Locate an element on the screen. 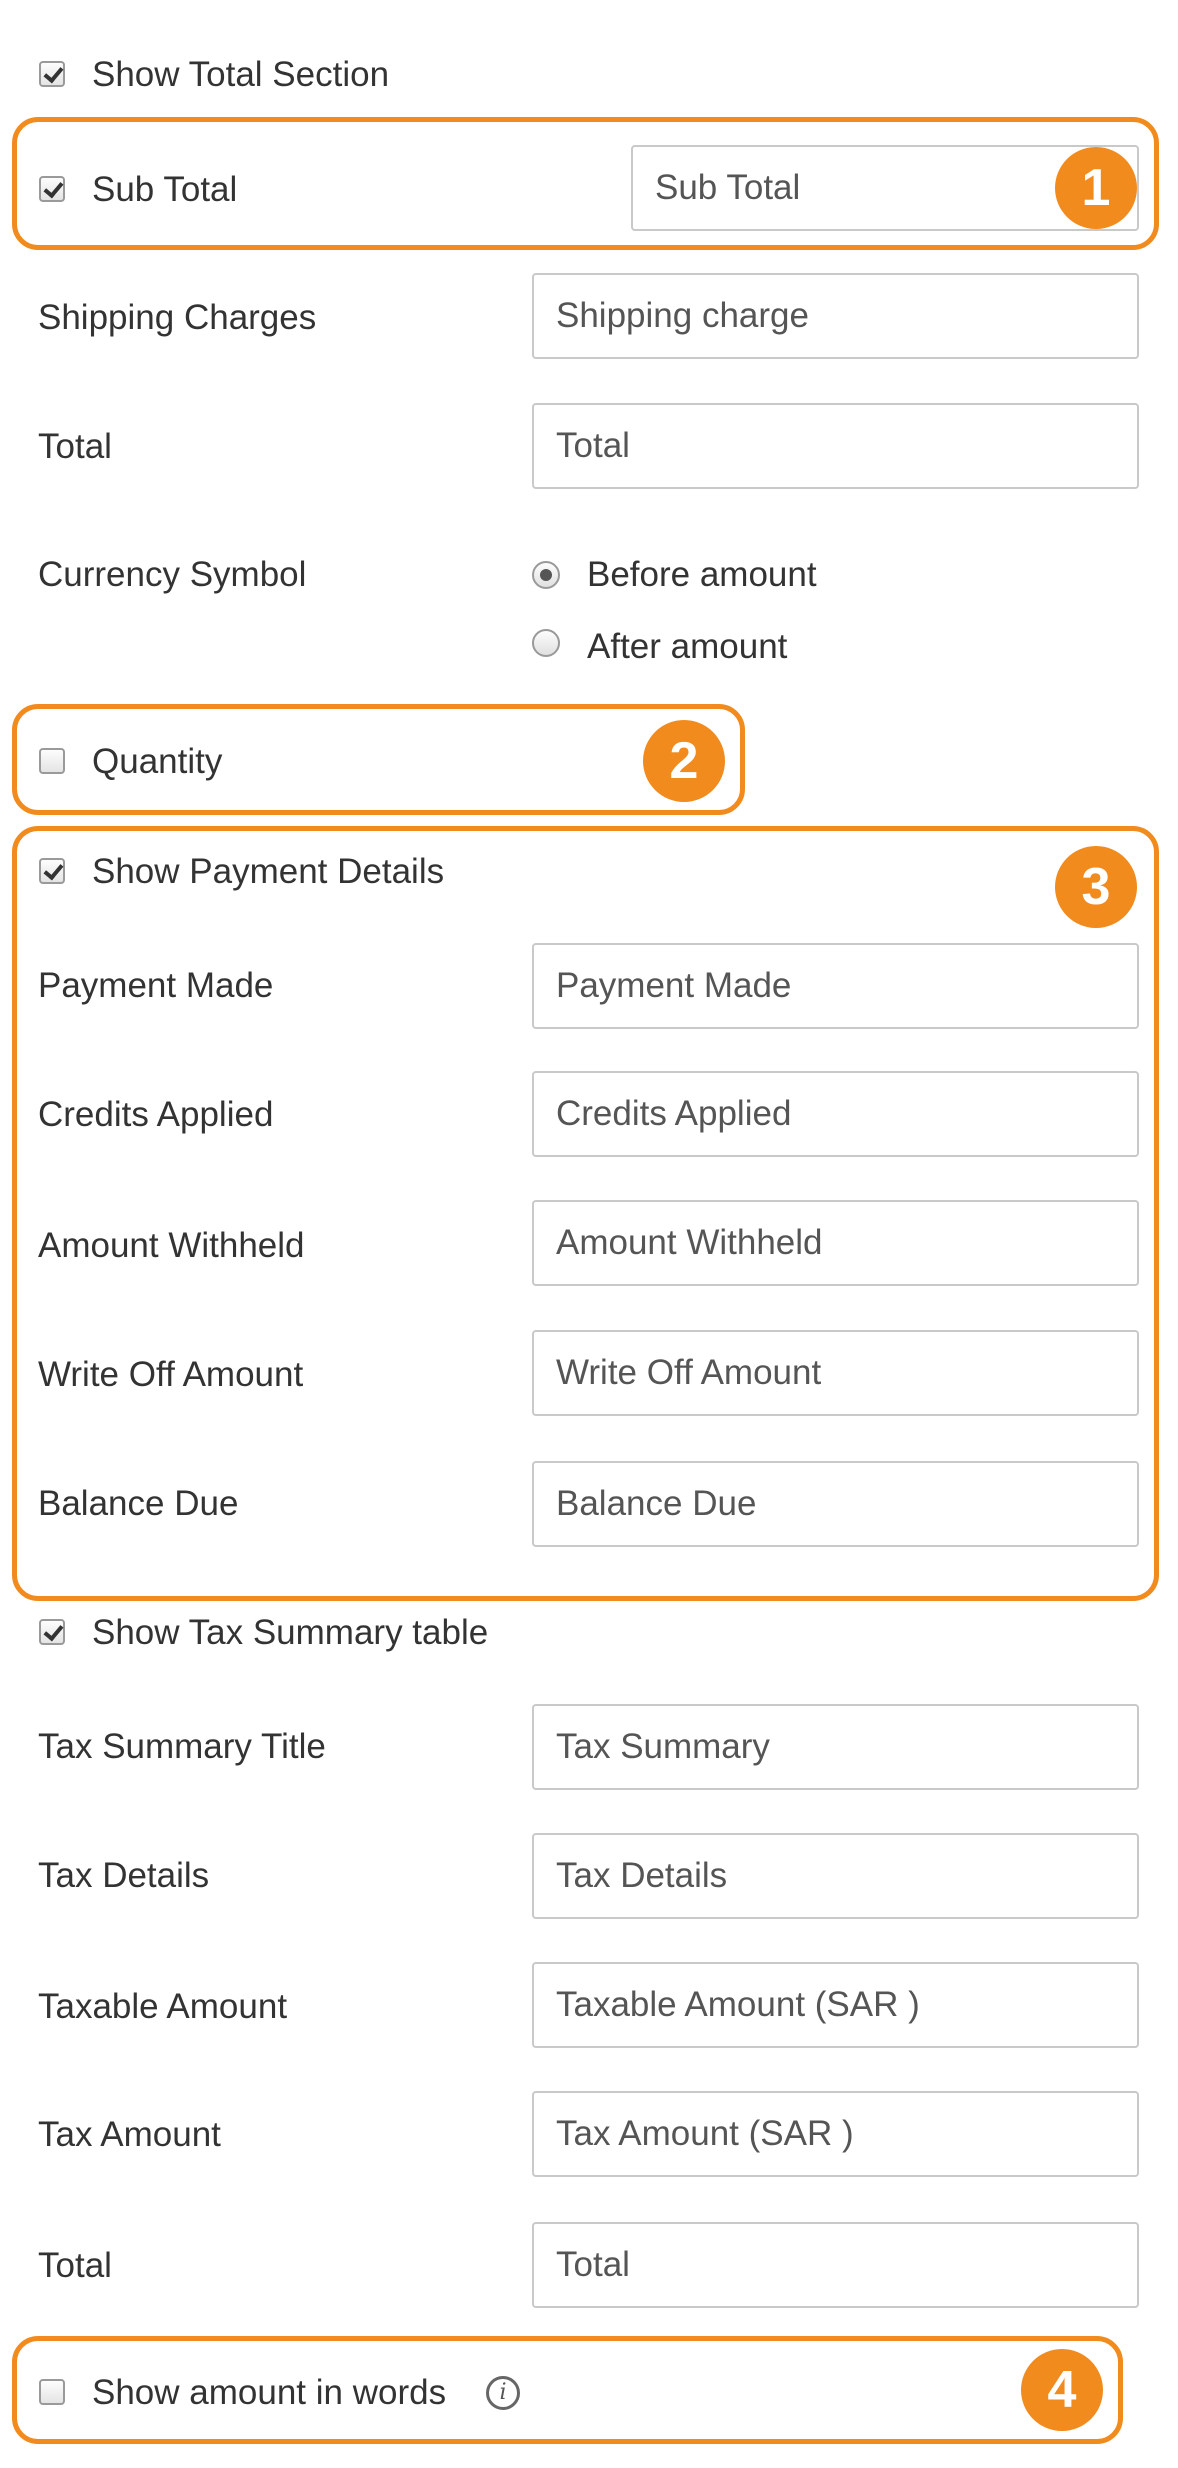  payment-made-input: Payment Made is located at coordinates (835, 986).